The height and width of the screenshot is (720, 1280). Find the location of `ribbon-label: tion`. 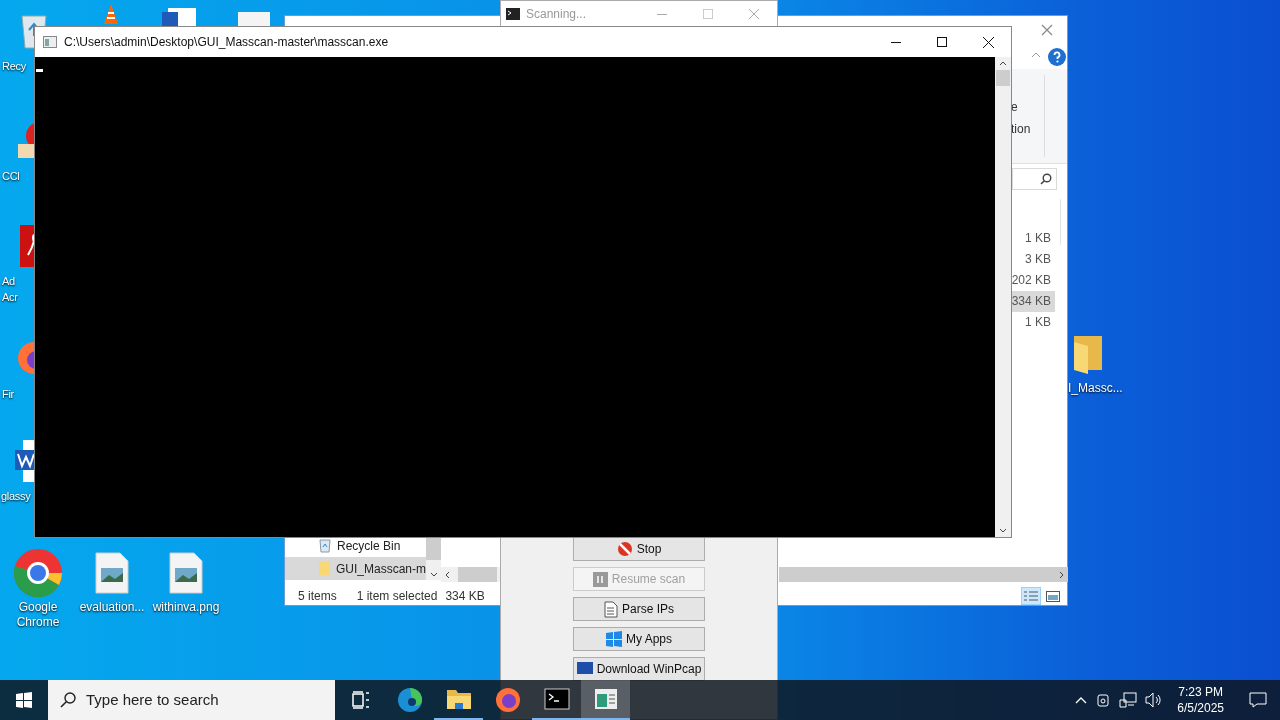

ribbon-label: tion is located at coordinates (1021, 129).